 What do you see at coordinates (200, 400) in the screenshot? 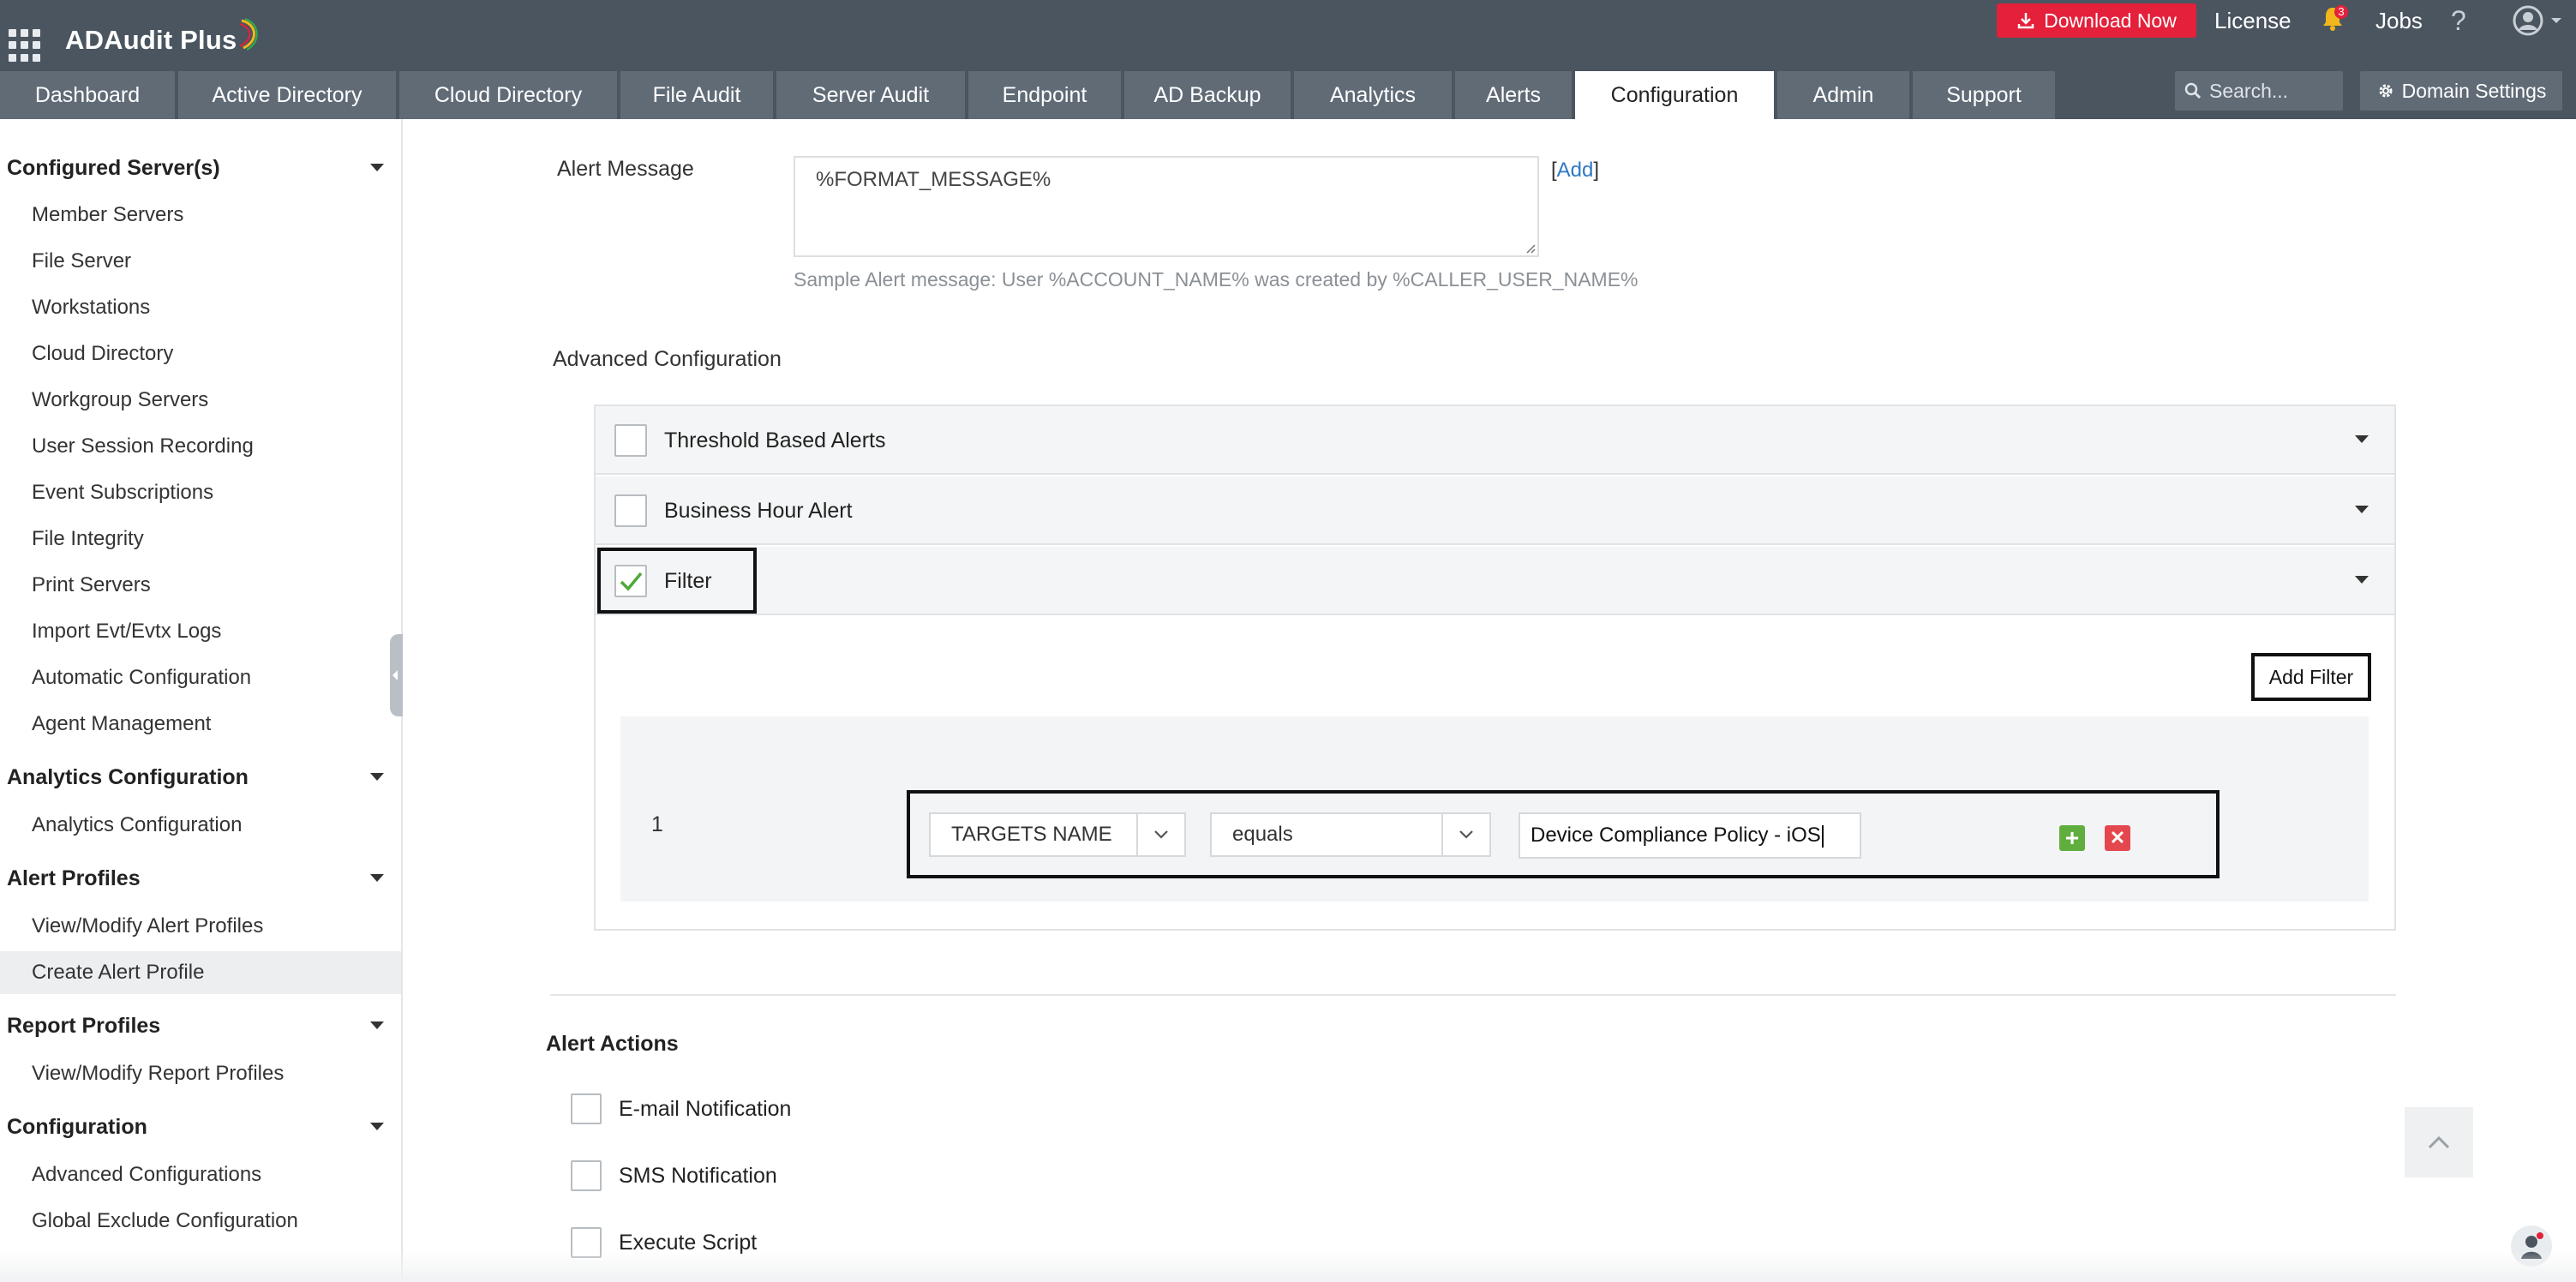
I see `sidebar-item-workgroup-servers: Workgroup Servers` at bounding box center [200, 400].